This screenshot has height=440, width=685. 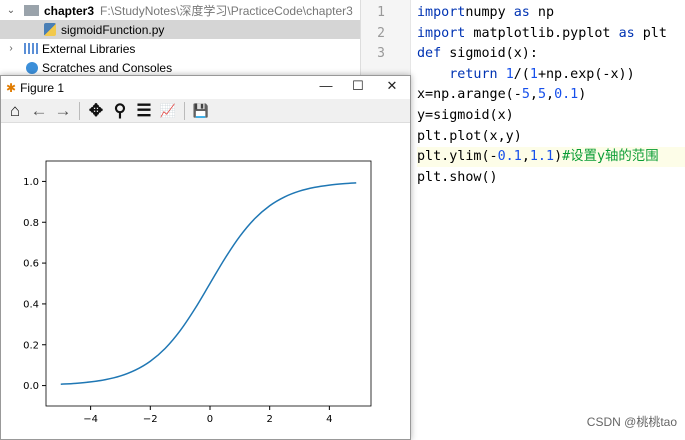 I want to click on close-button: ✕, so click(x=392, y=86).